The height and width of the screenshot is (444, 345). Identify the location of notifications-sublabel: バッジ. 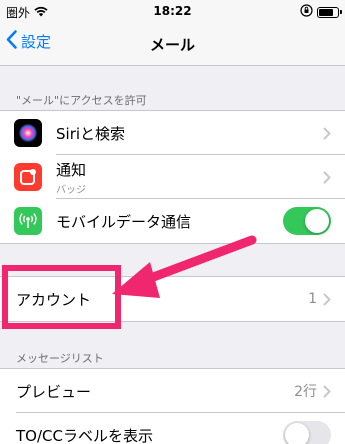
(71, 190).